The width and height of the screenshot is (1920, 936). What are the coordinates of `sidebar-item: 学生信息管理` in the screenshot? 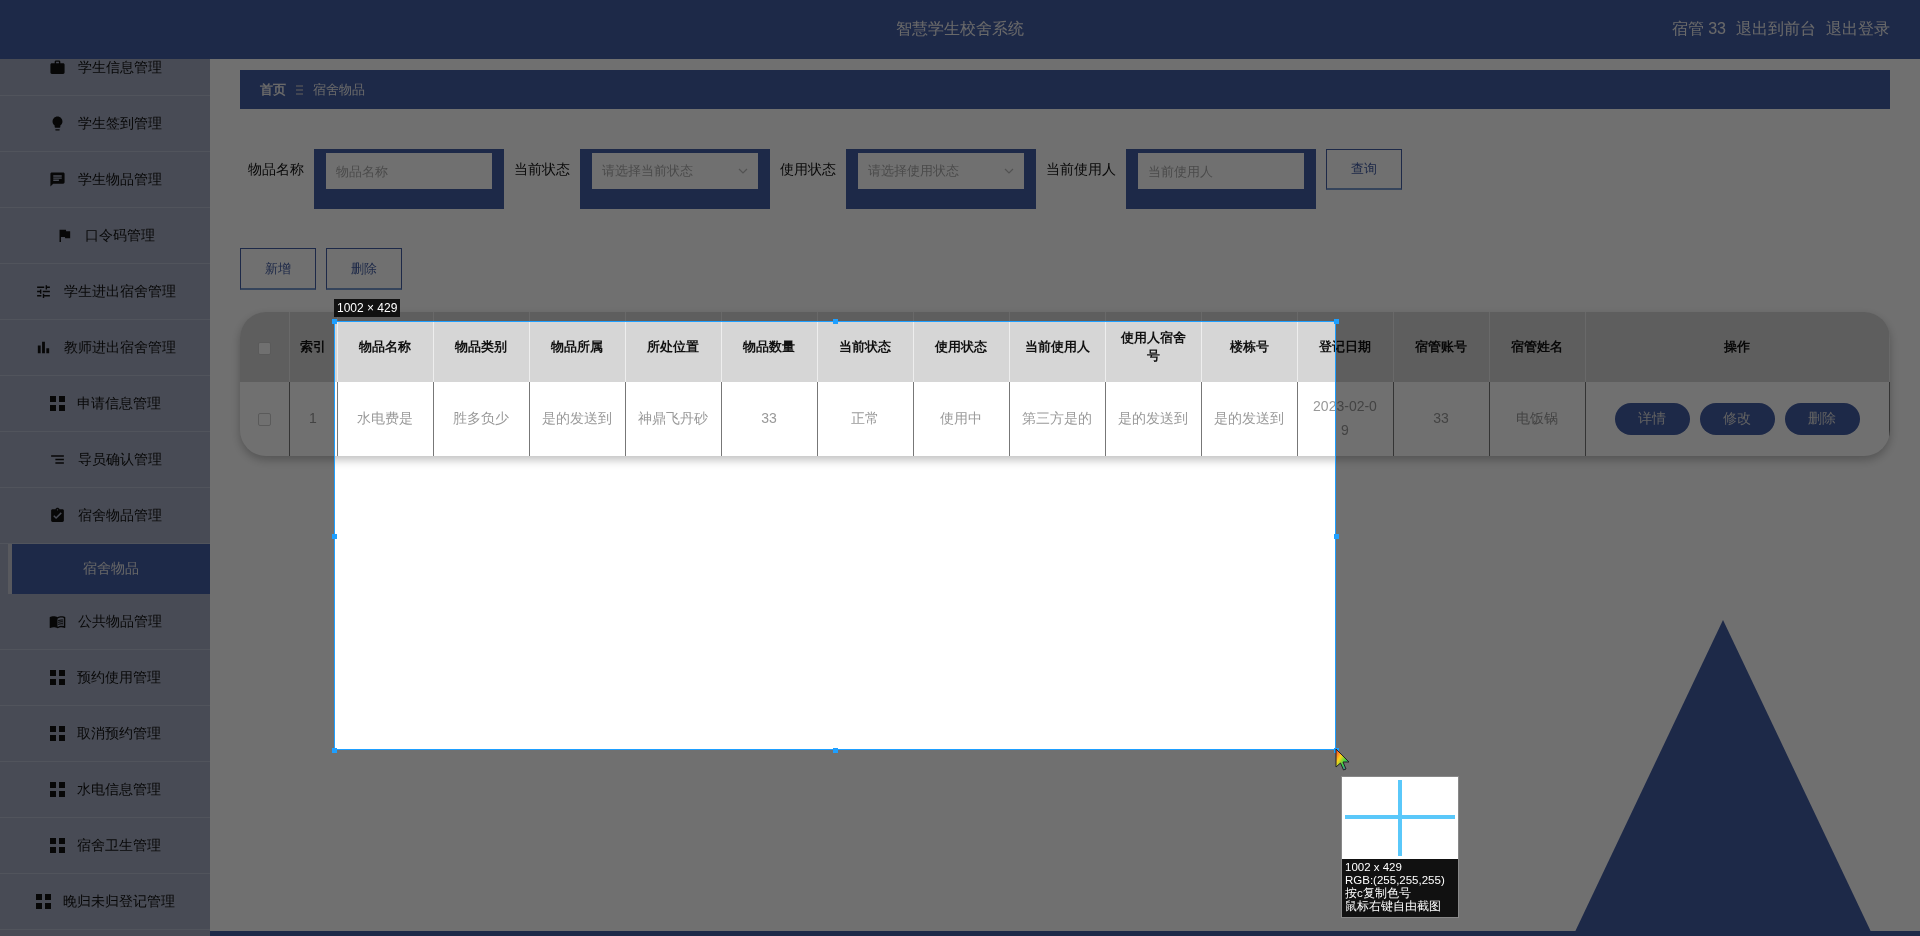 It's located at (105, 77).